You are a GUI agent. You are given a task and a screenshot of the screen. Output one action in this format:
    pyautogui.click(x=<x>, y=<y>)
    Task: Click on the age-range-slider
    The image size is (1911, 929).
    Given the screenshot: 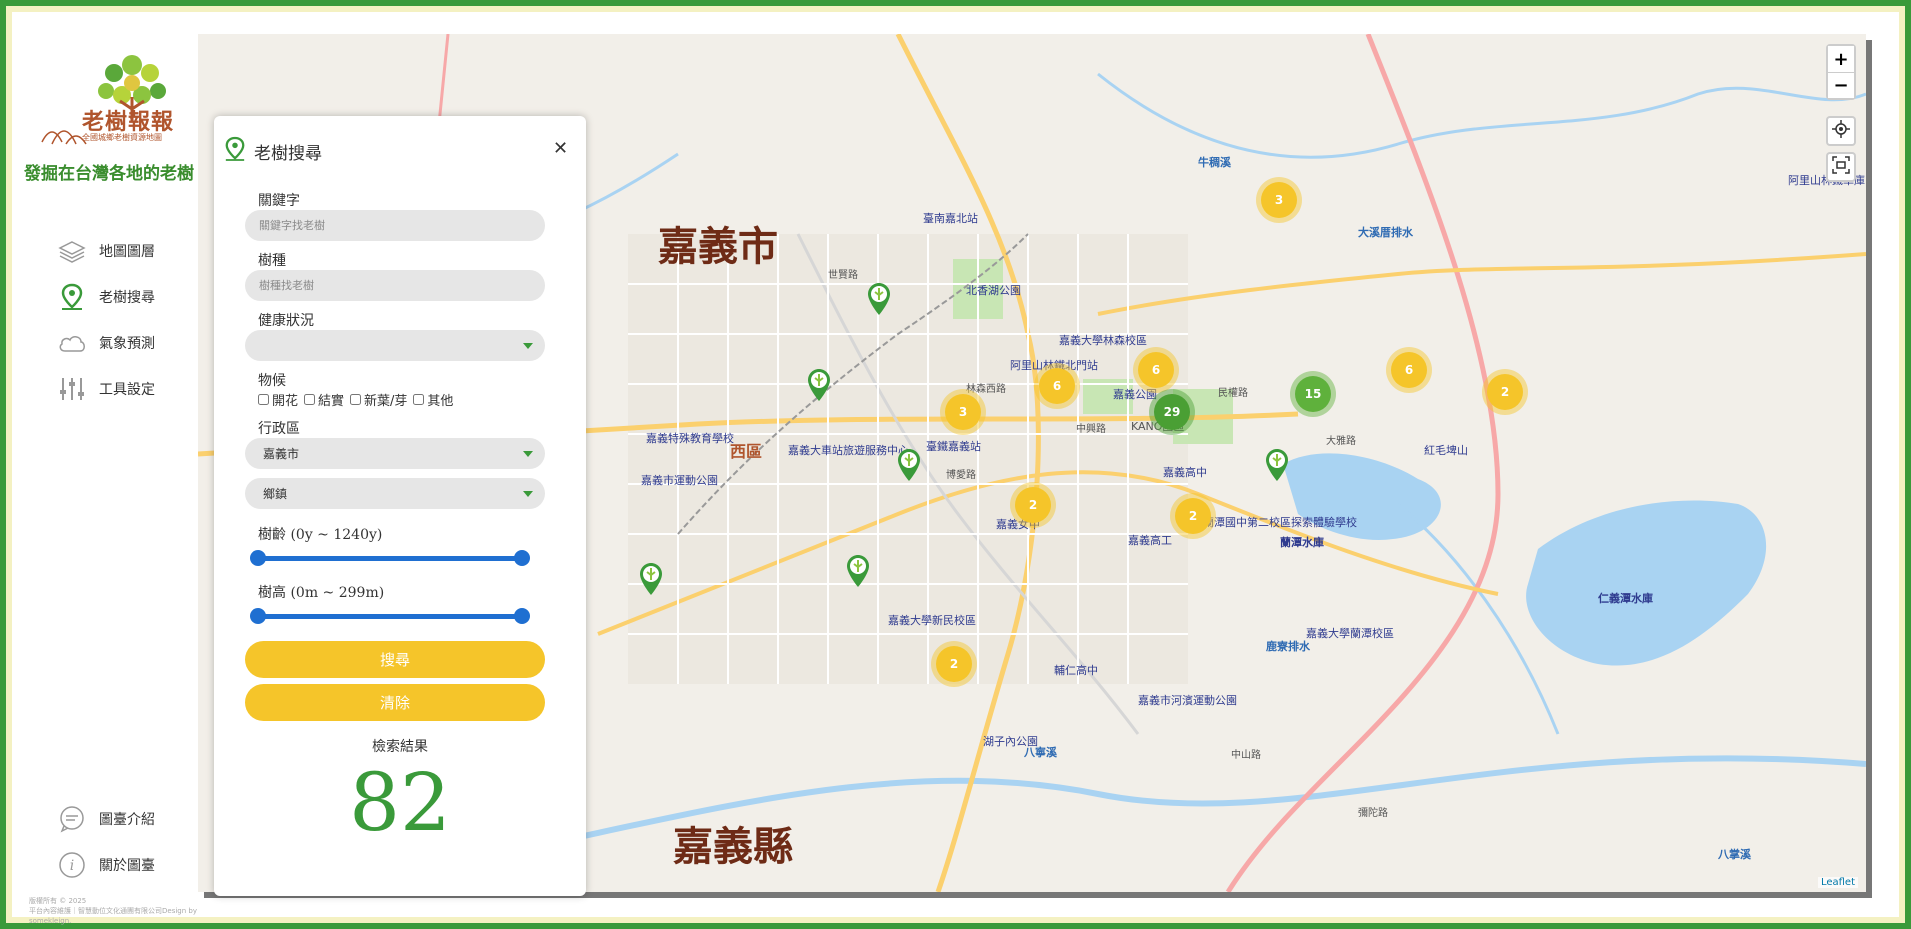 What is the action you would take?
    pyautogui.click(x=390, y=558)
    